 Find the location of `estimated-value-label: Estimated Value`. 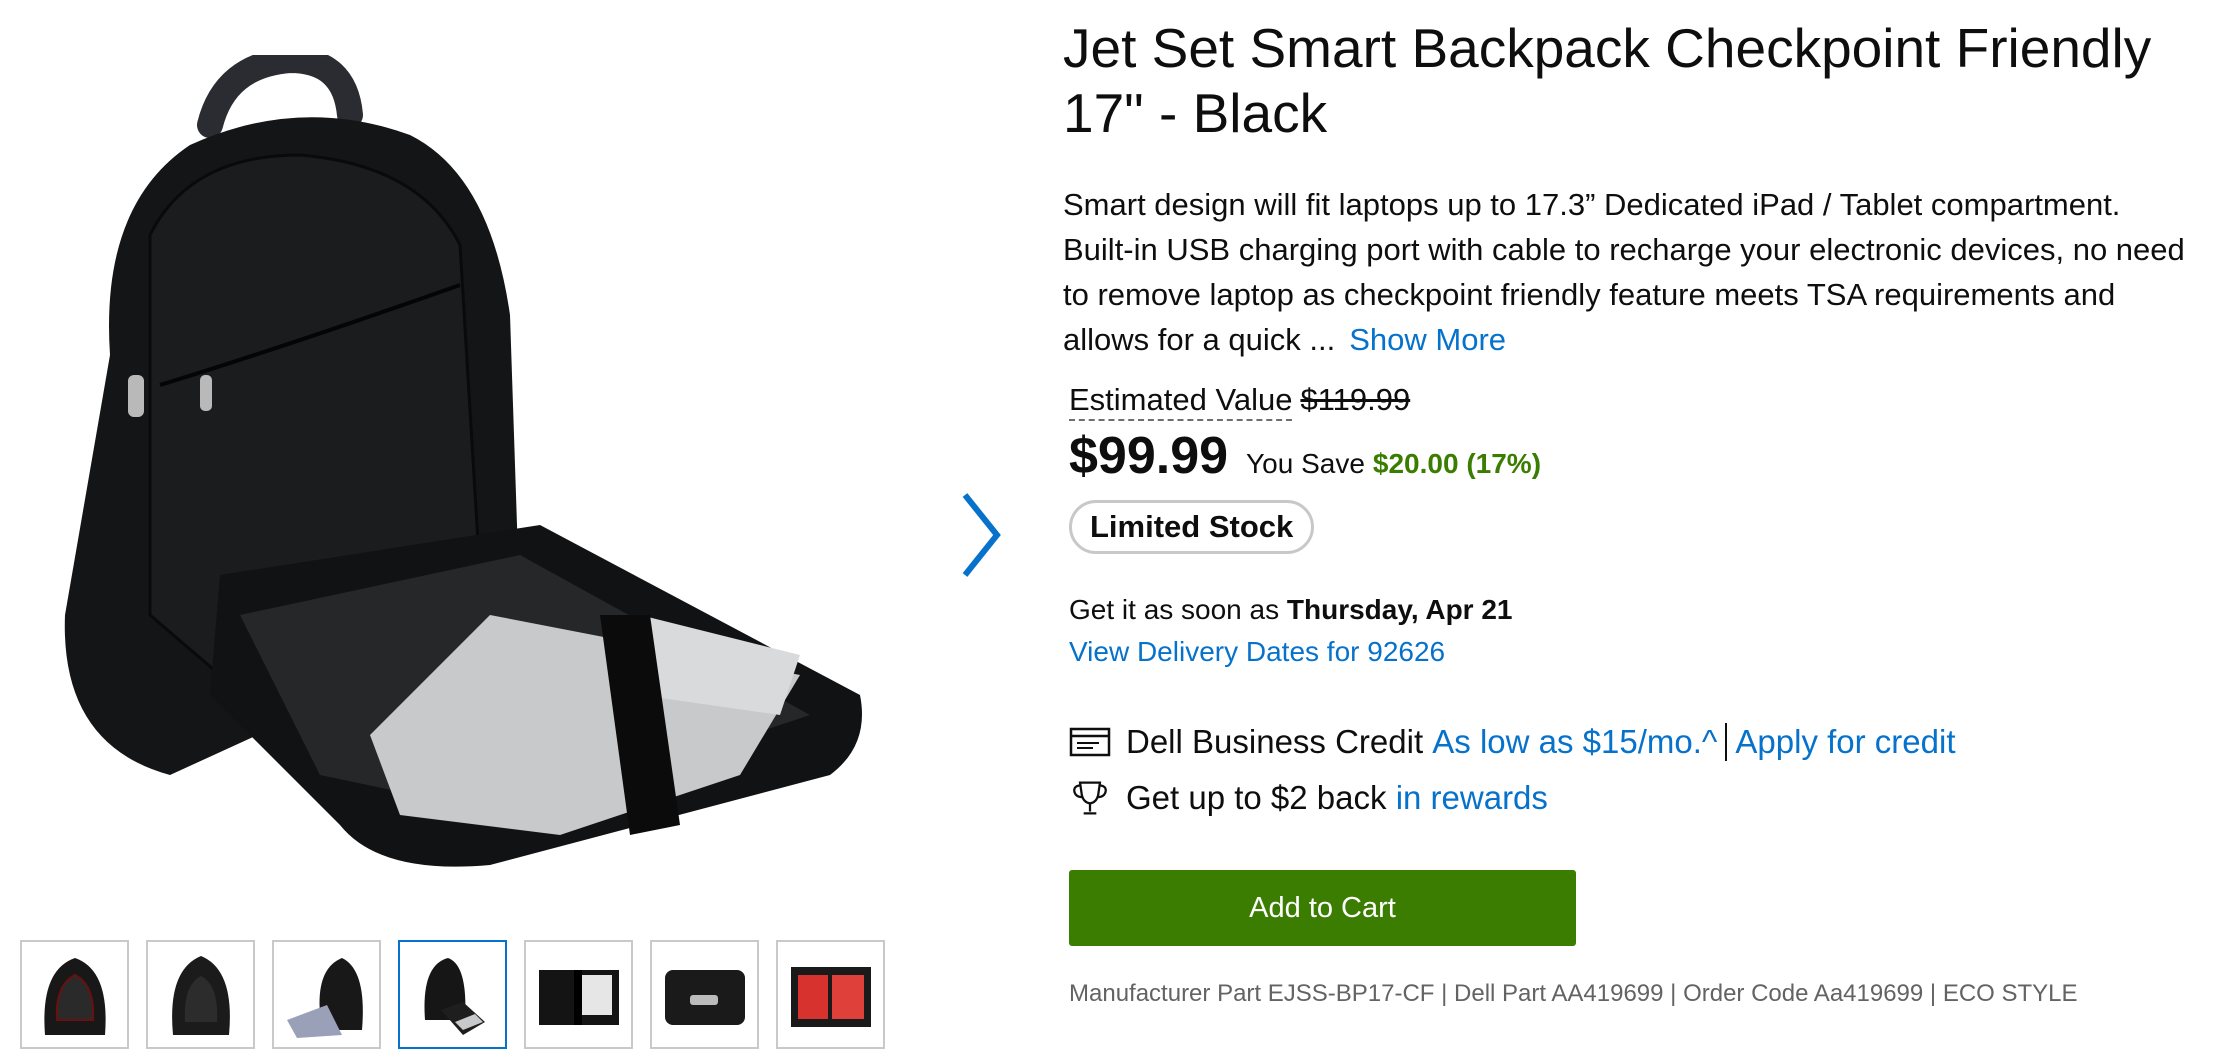

estimated-value-label: Estimated Value is located at coordinates (1181, 401).